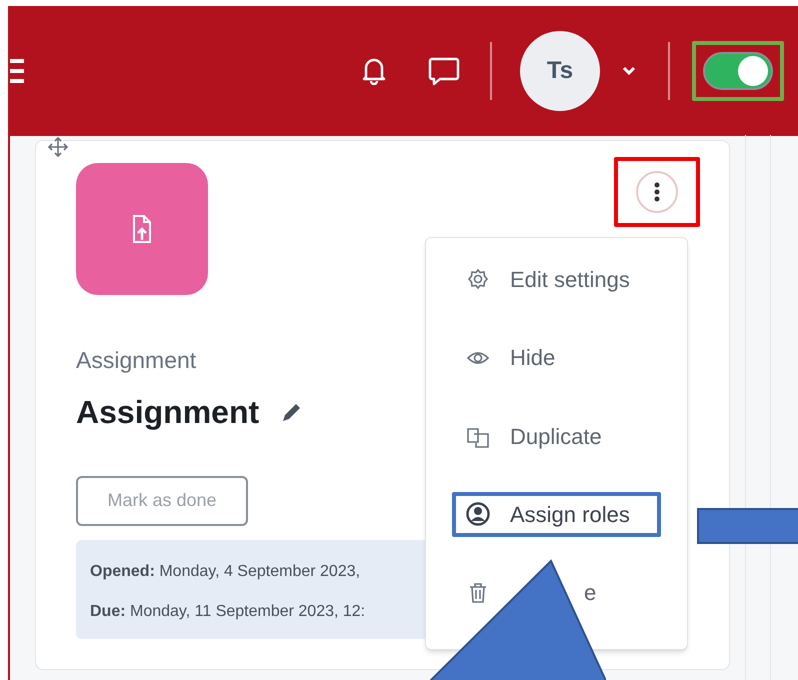 The width and height of the screenshot is (798, 680). I want to click on menu-item-label: e, so click(590, 593).